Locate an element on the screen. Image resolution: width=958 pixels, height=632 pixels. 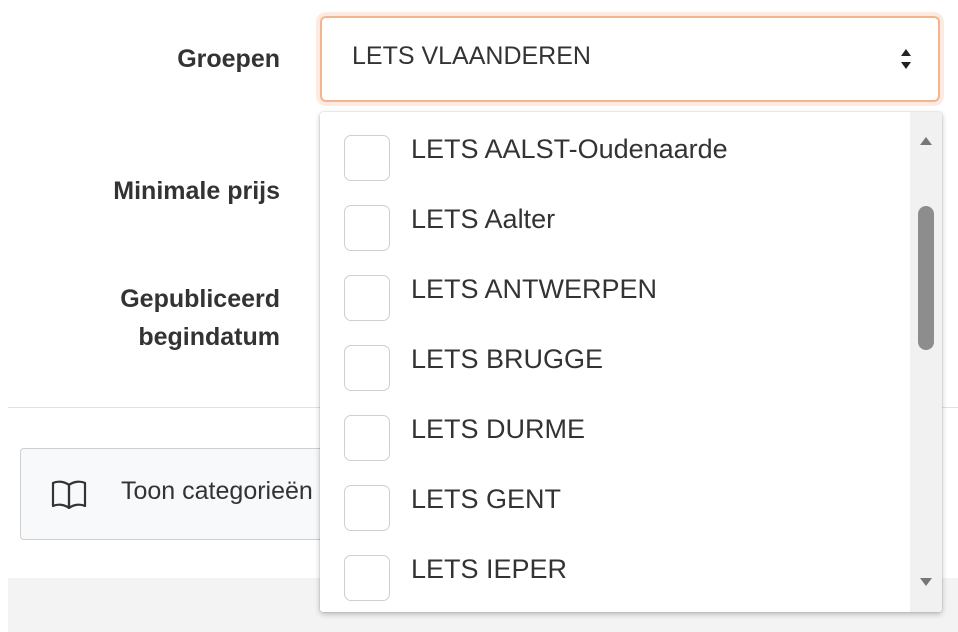
dropdown-option: LETS ANTWERPEN is located at coordinates (614, 287).